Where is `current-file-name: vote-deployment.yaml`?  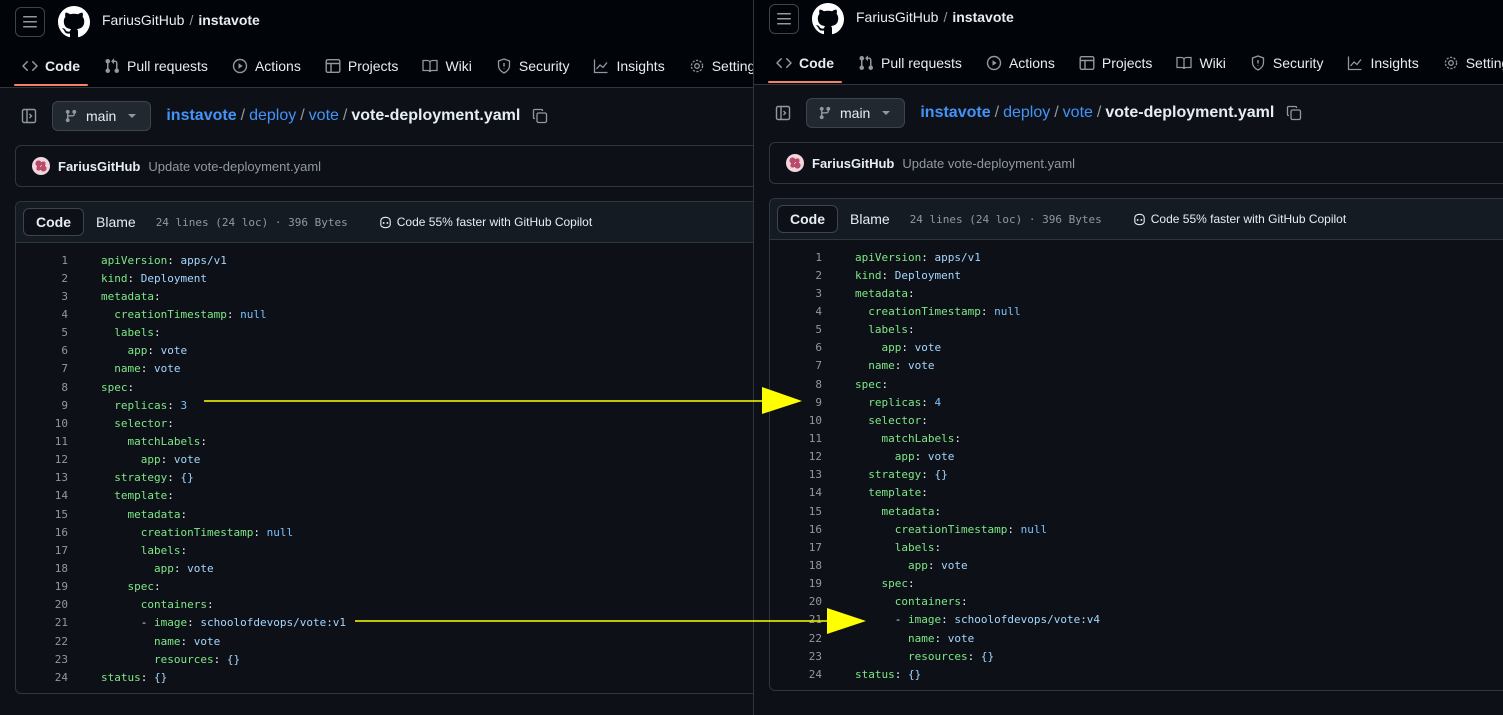 current-file-name: vote-deployment.yaml is located at coordinates (1190, 112).